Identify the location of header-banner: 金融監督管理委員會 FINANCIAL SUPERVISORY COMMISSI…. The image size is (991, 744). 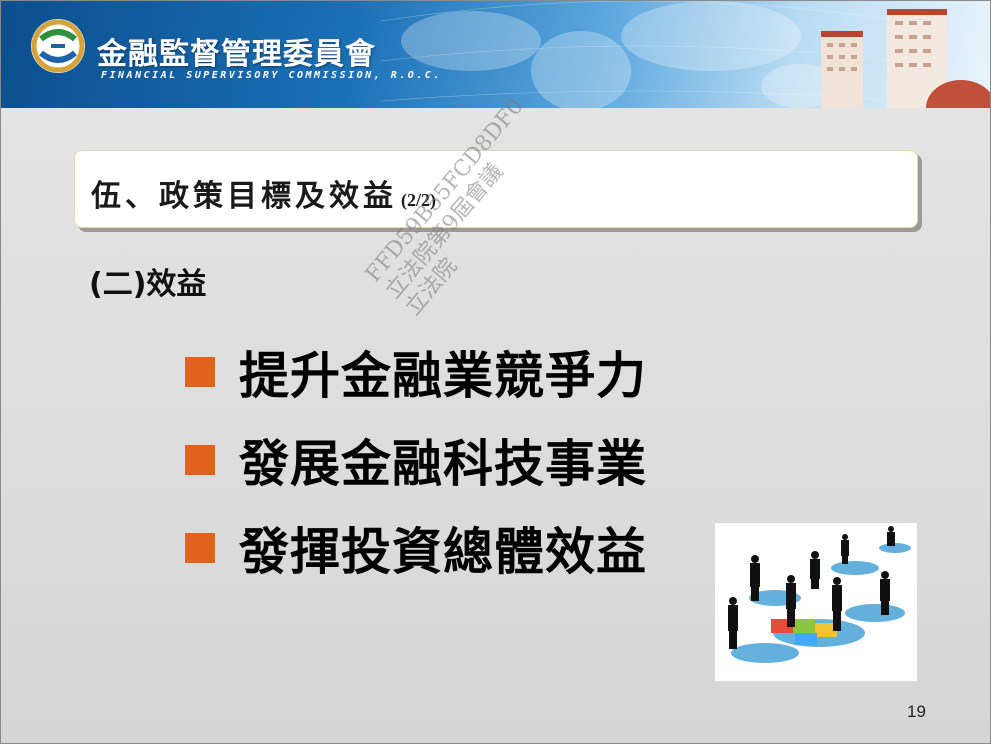
(495, 54).